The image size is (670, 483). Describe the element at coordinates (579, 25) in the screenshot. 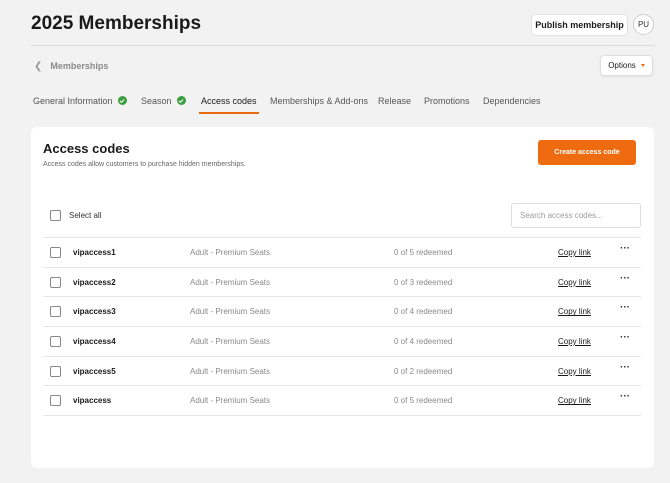

I see `publish-membership-button: Publish membership` at that location.